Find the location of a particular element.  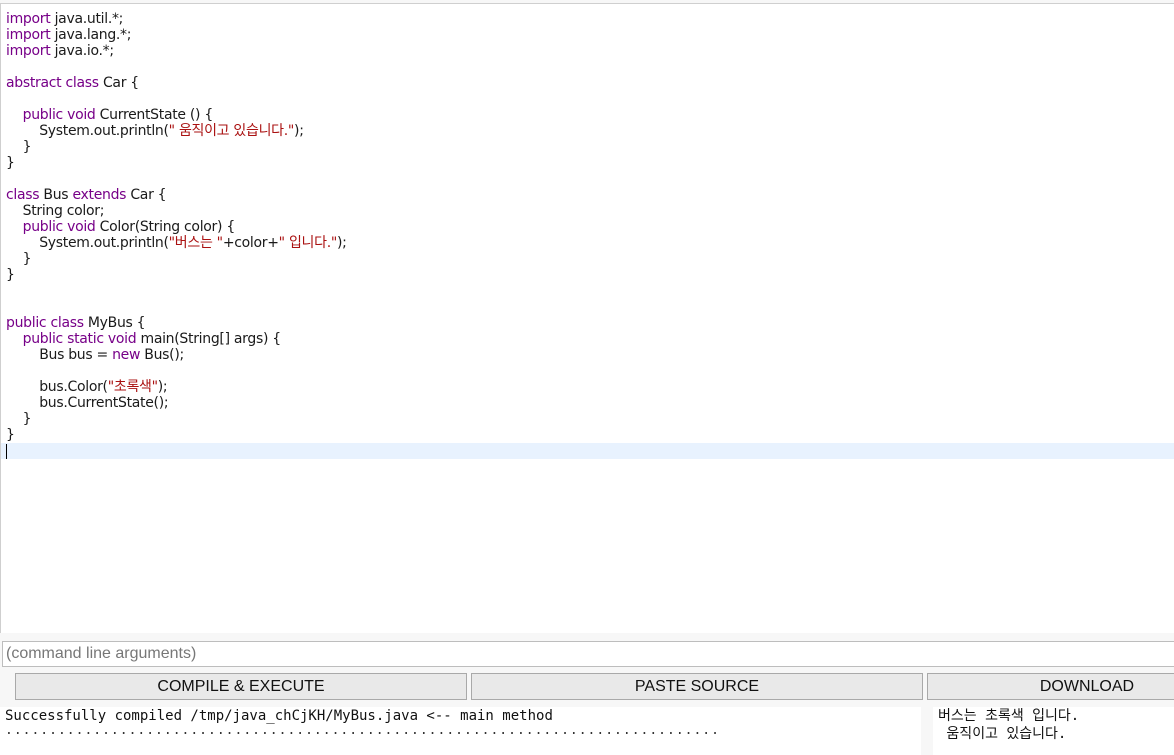

code-text: main(String[] args) { is located at coordinates (208, 339).